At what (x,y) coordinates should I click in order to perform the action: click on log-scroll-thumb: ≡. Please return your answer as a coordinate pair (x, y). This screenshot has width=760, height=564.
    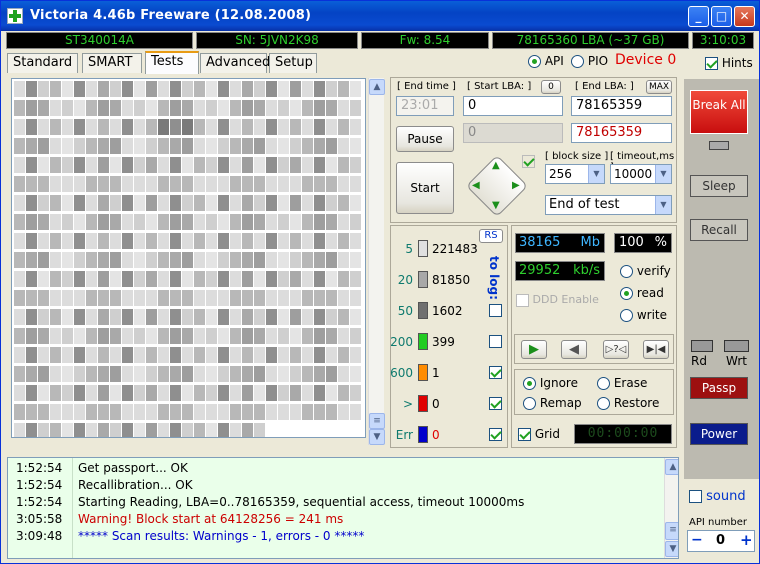
    Looking at the image, I should click on (671, 531).